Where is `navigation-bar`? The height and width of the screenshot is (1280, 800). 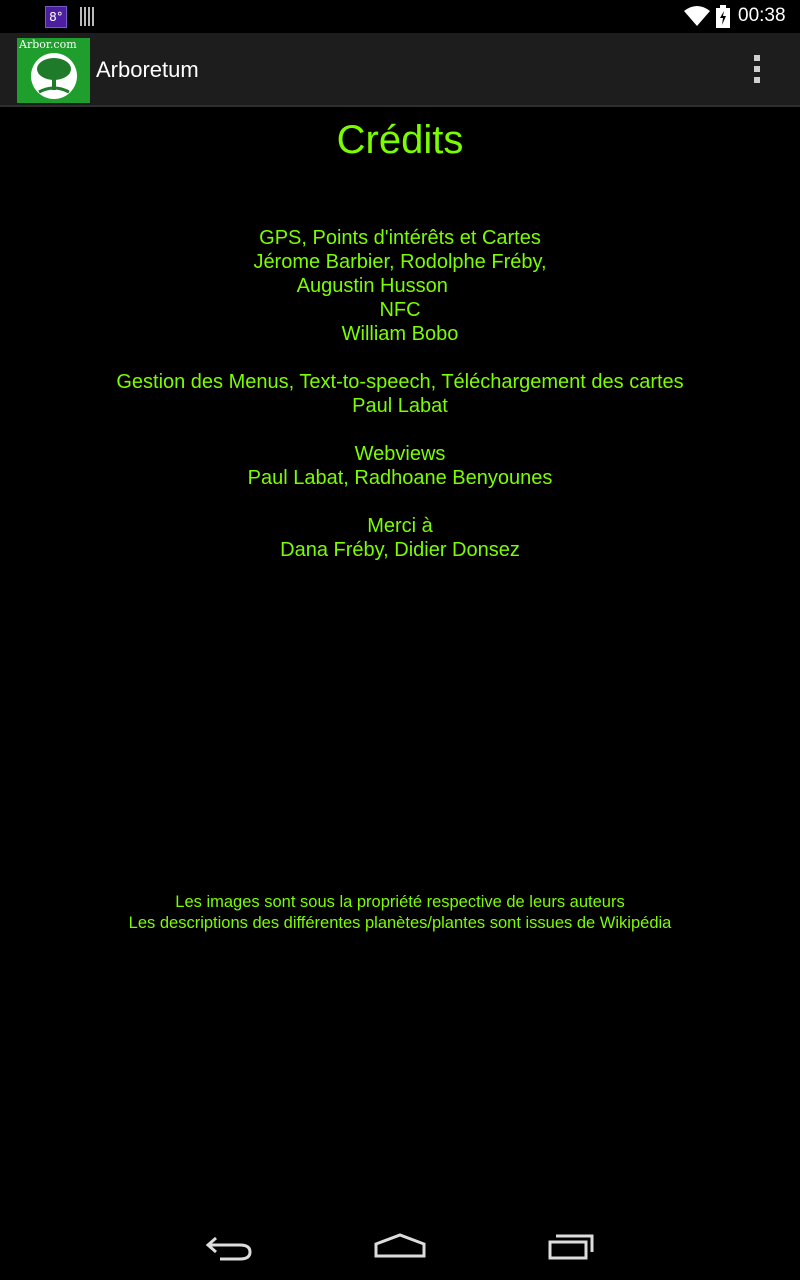 navigation-bar is located at coordinates (400, 1245).